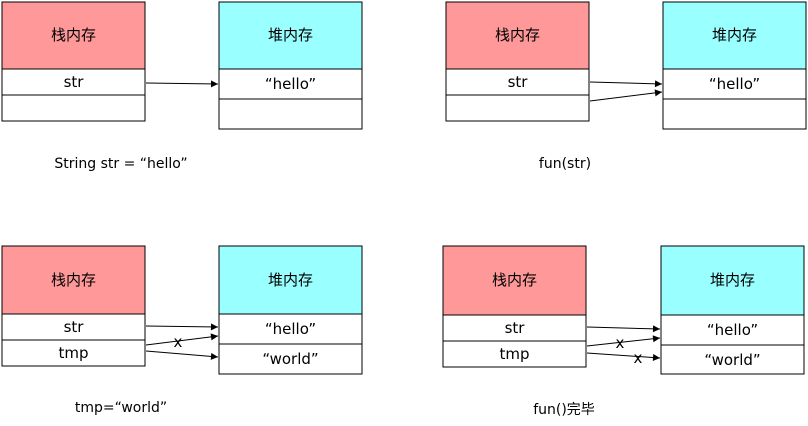 Image resolution: width=808 pixels, height=426 pixels. What do you see at coordinates (120, 164) in the screenshot?
I see `panel-caption: String str = “hello”` at bounding box center [120, 164].